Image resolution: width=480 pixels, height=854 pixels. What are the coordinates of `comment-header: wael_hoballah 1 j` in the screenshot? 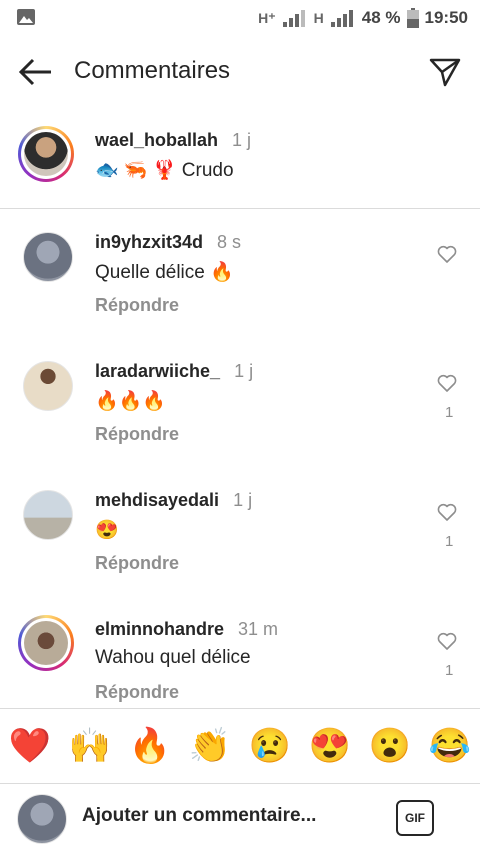 It's located at (173, 140).